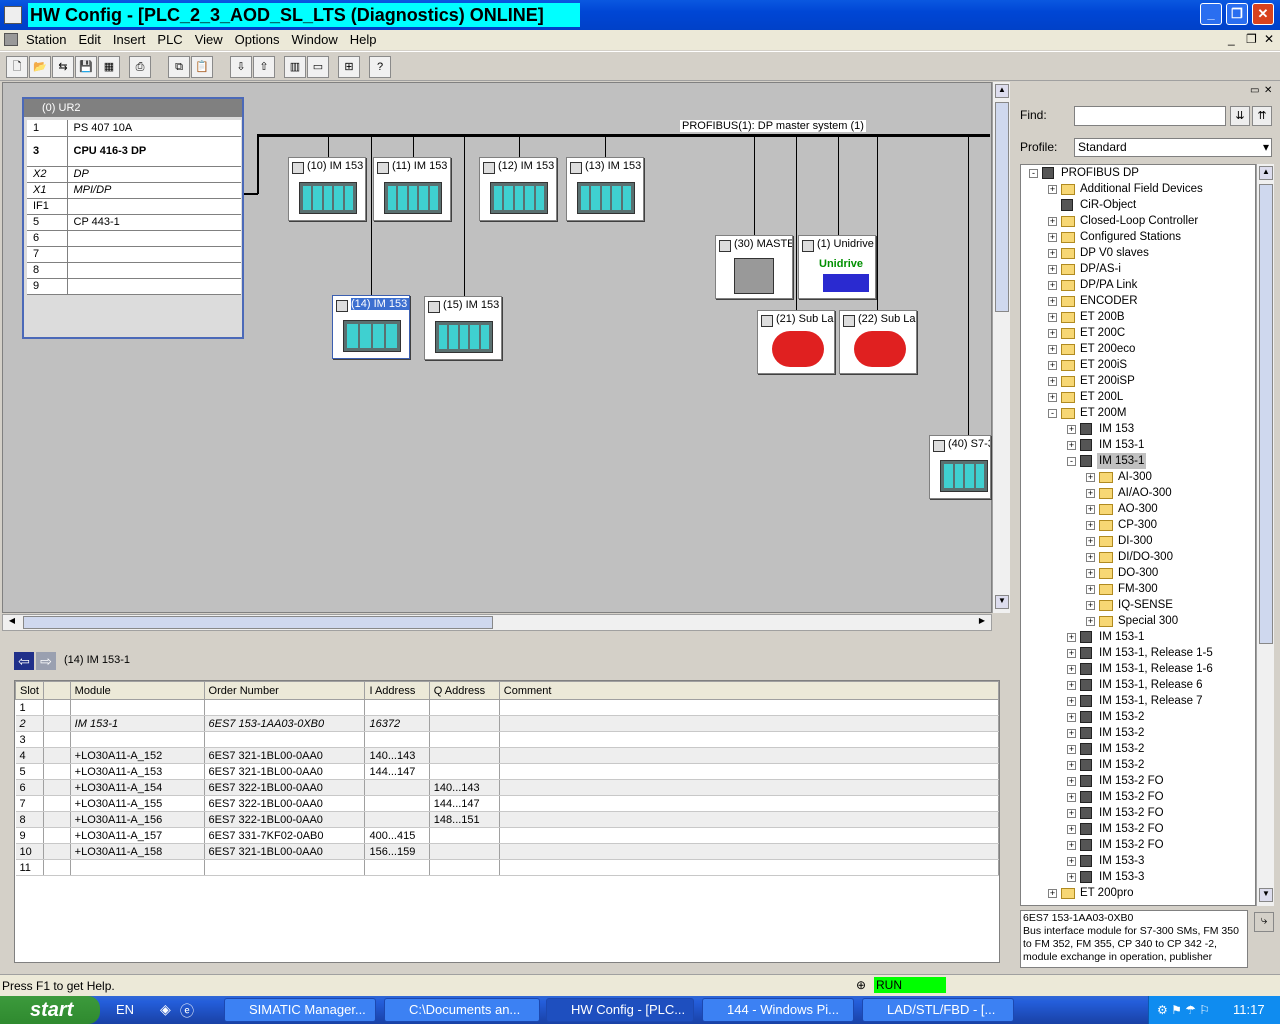  Describe the element at coordinates (497, 622) in the screenshot. I see `station-hscrollbar: ◀ ▶` at that location.